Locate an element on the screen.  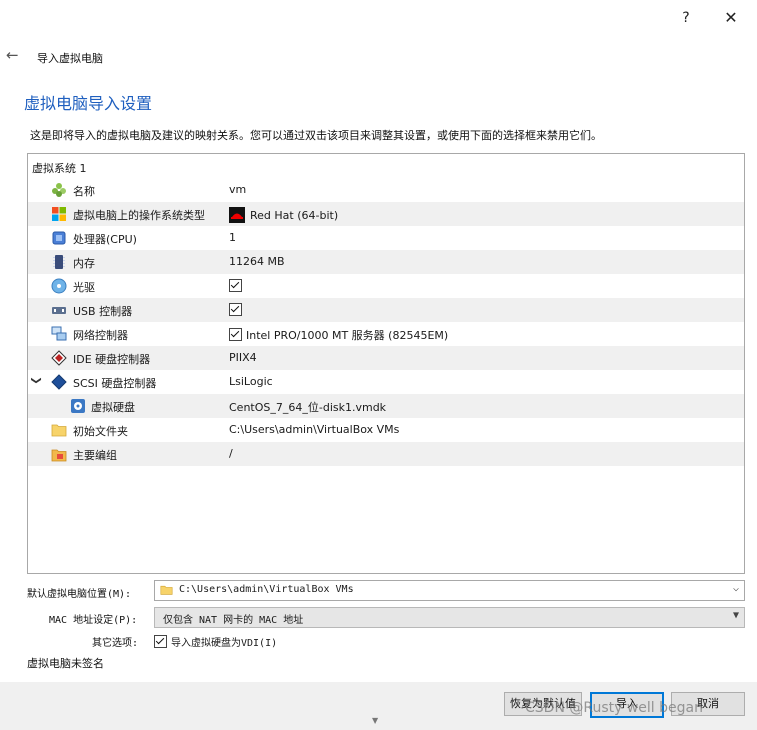
row-value: vm is located at coordinates (237, 189).